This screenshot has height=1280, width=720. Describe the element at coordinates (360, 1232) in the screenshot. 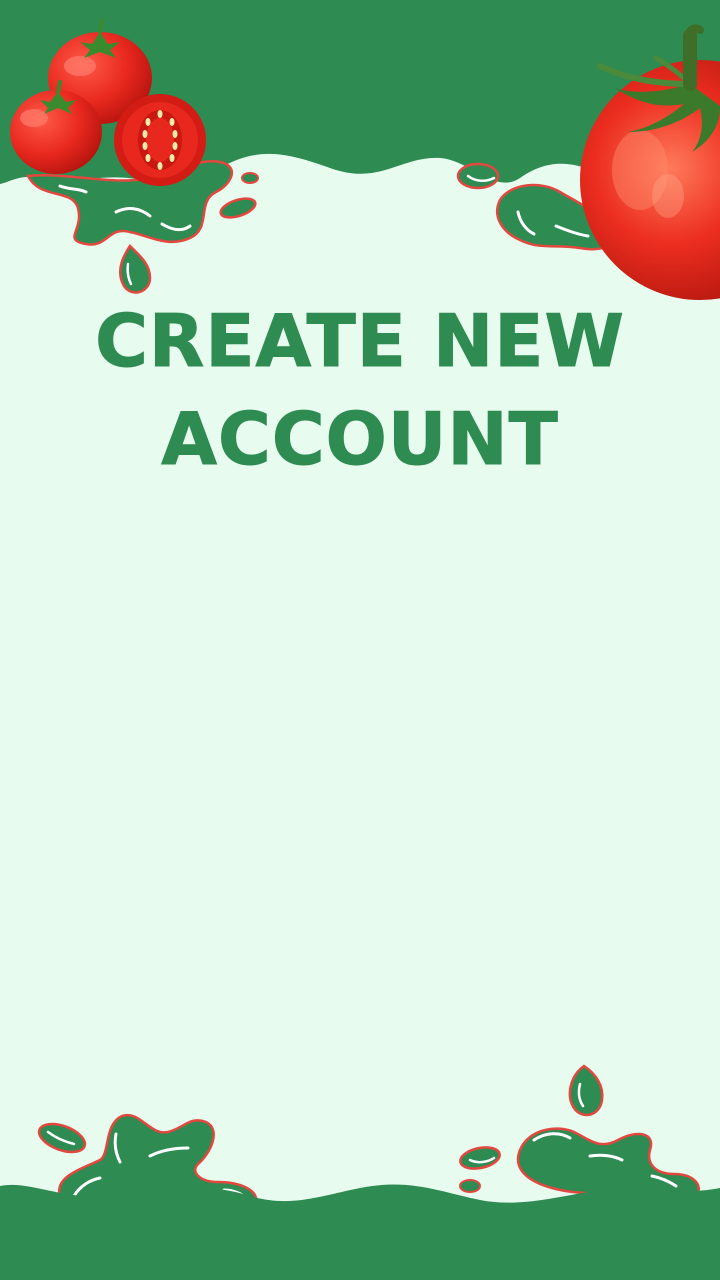

I see `bottom-wave-band` at that location.